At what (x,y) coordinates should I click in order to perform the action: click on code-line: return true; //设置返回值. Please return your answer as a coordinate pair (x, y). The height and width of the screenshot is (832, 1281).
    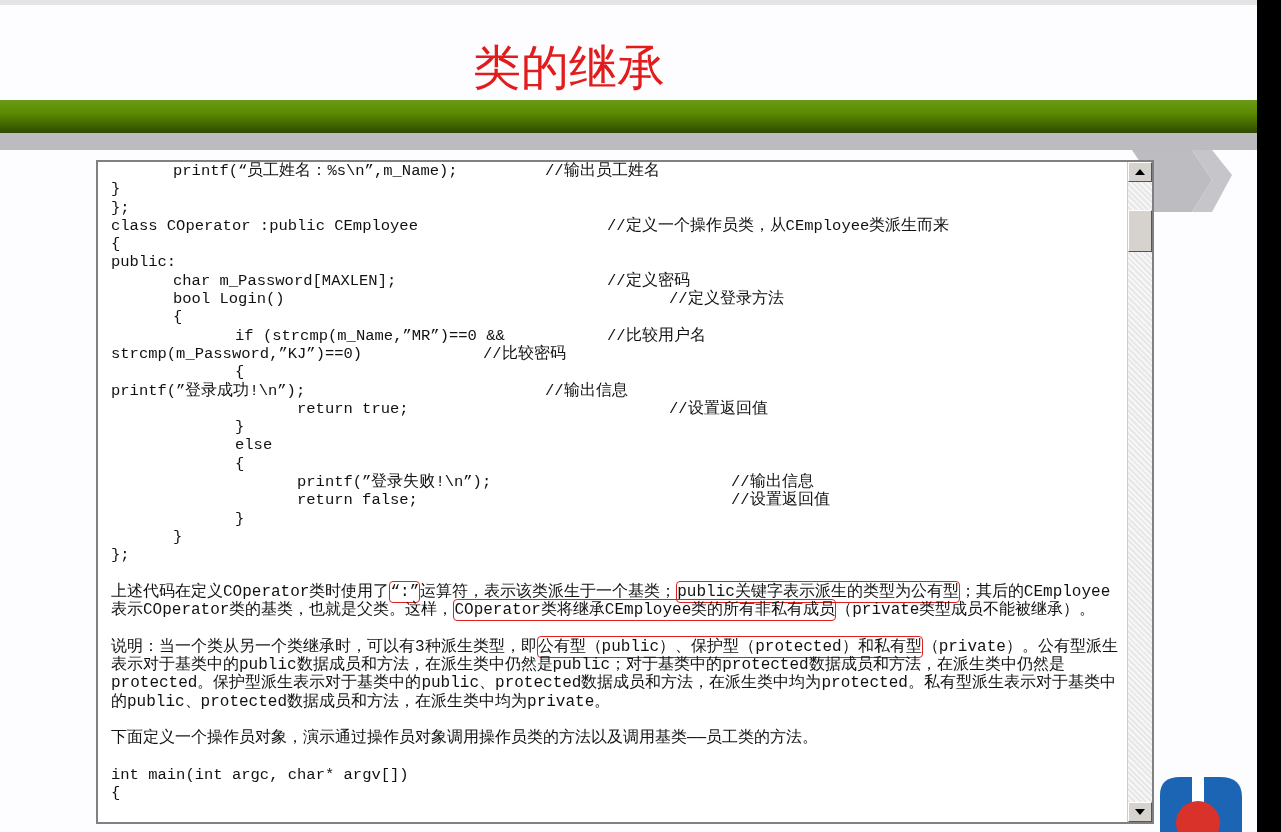
    Looking at the image, I should click on (532, 409).